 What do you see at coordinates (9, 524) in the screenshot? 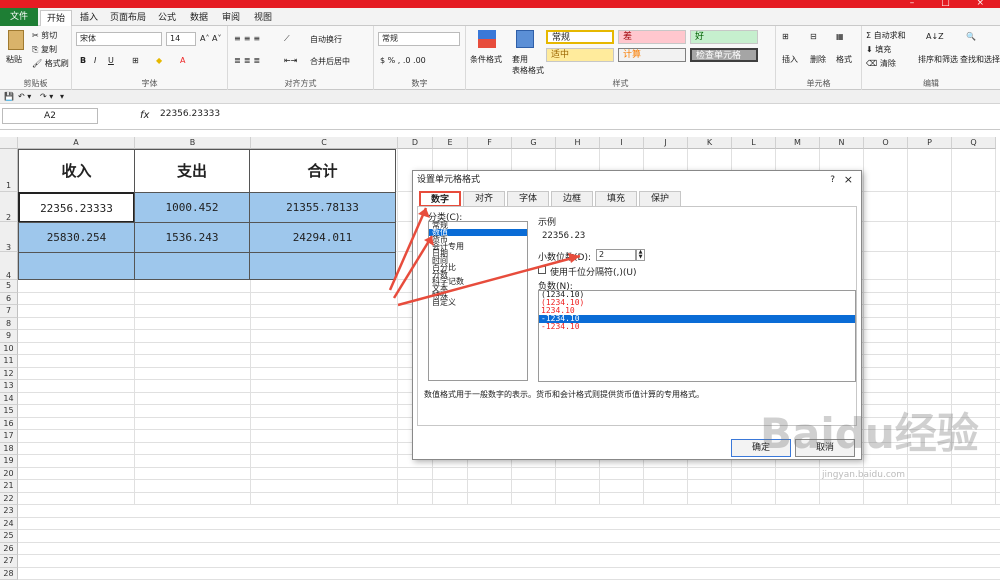
I see `row-header-24: 24` at bounding box center [9, 524].